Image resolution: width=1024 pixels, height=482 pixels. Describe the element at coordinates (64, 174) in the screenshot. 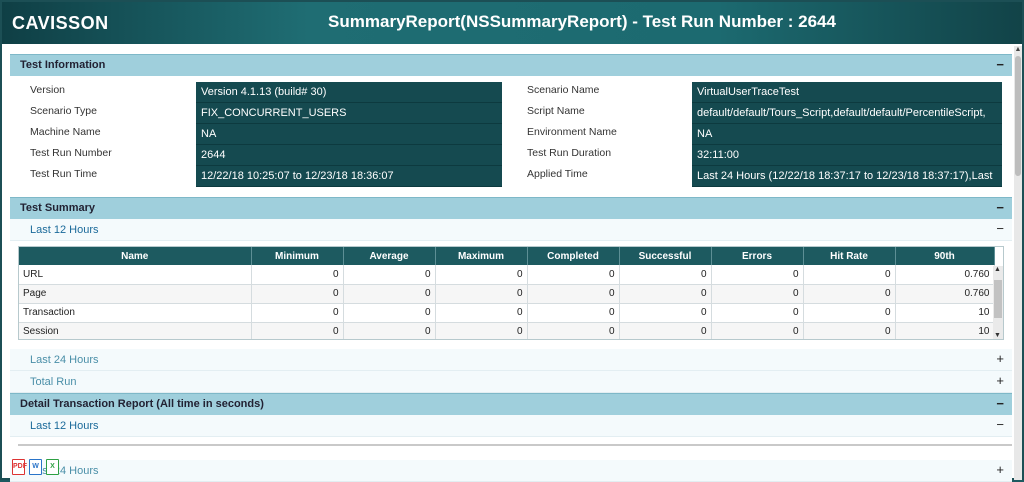

I see `test-run-time-label: Test Run Time` at that location.